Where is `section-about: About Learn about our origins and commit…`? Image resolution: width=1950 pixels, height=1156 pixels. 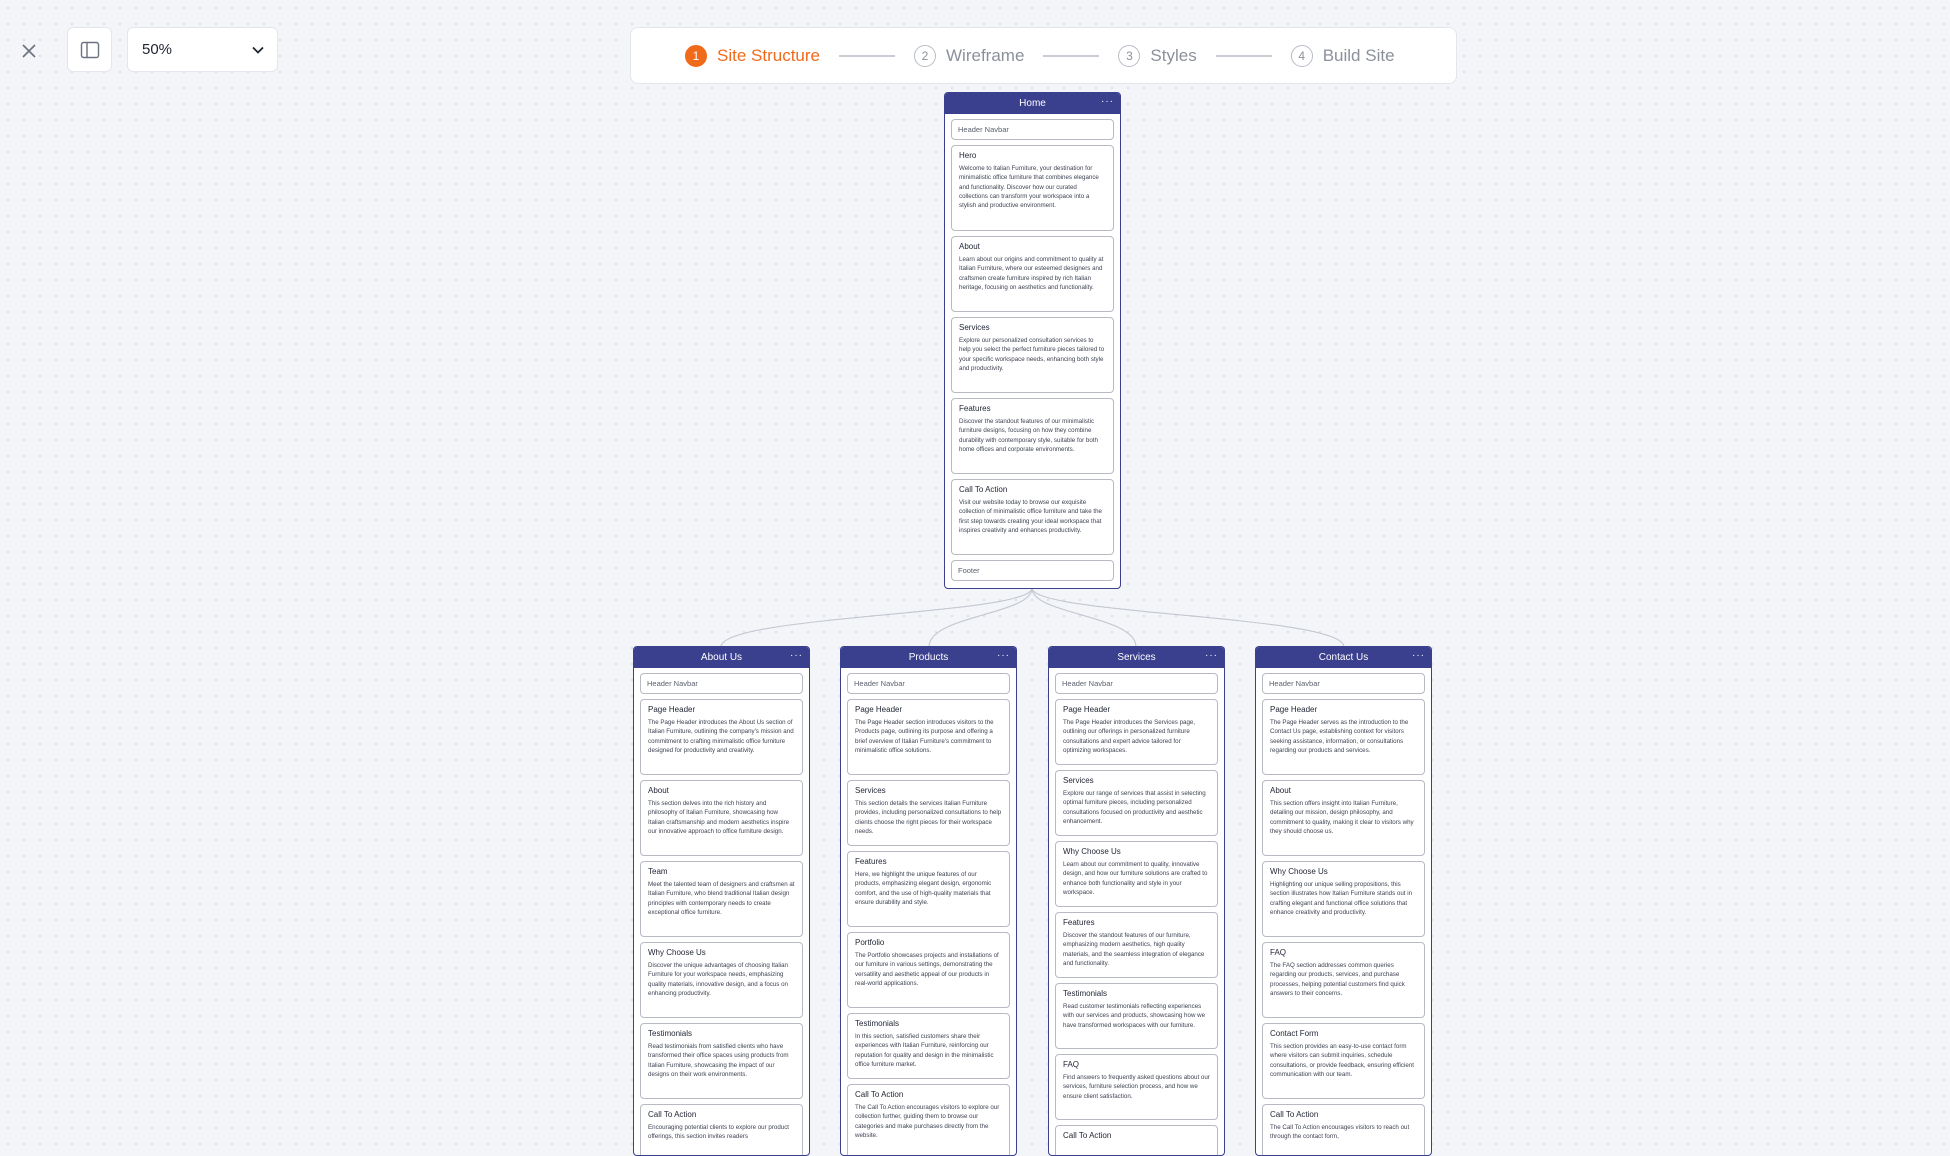
section-about: About Learn about our origins and commit… is located at coordinates (1032, 274).